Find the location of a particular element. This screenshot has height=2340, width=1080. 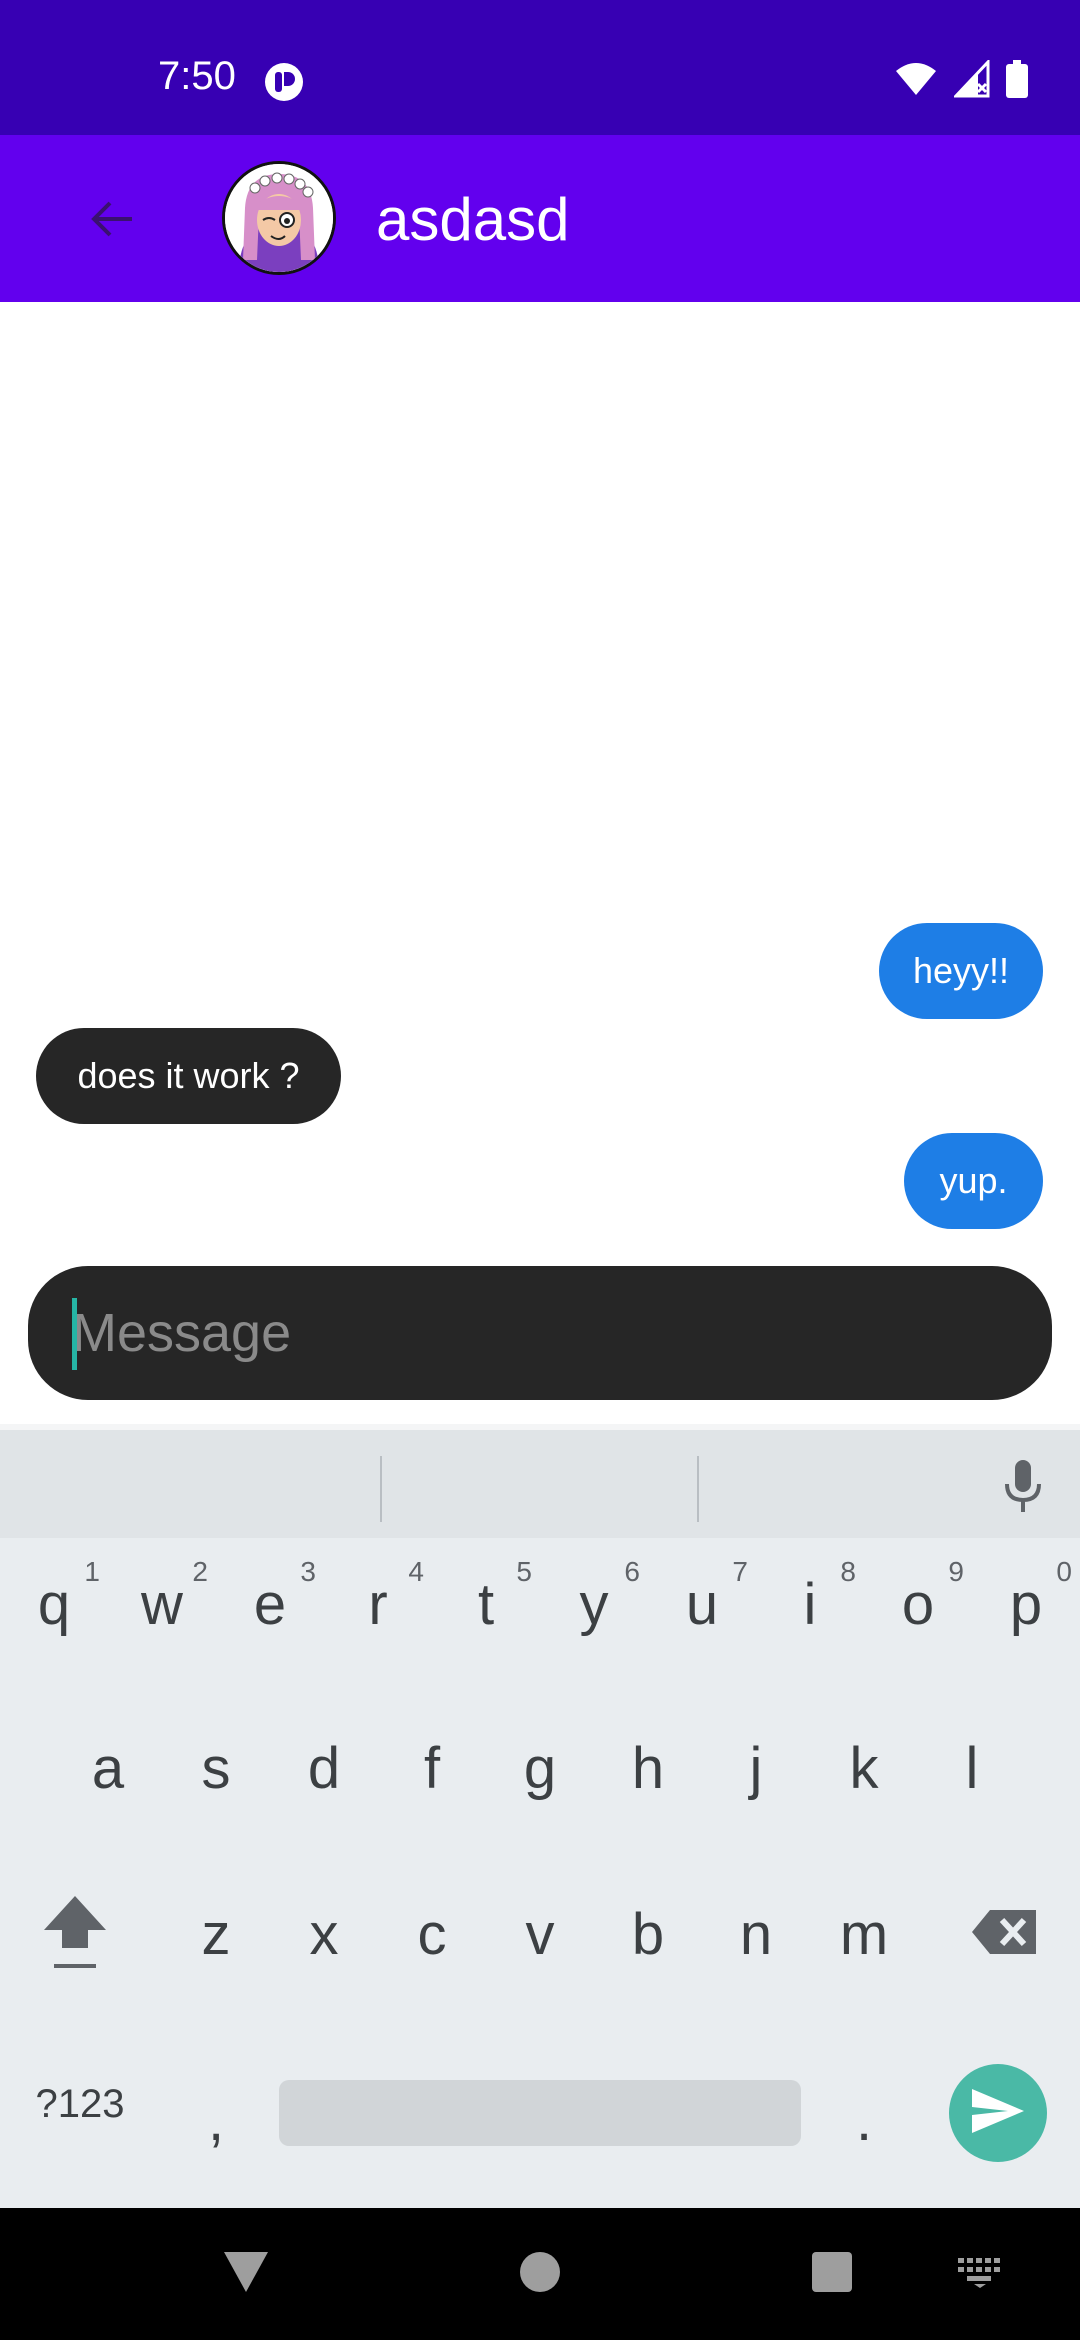

nav-back-button is located at coordinates (246, 2274).